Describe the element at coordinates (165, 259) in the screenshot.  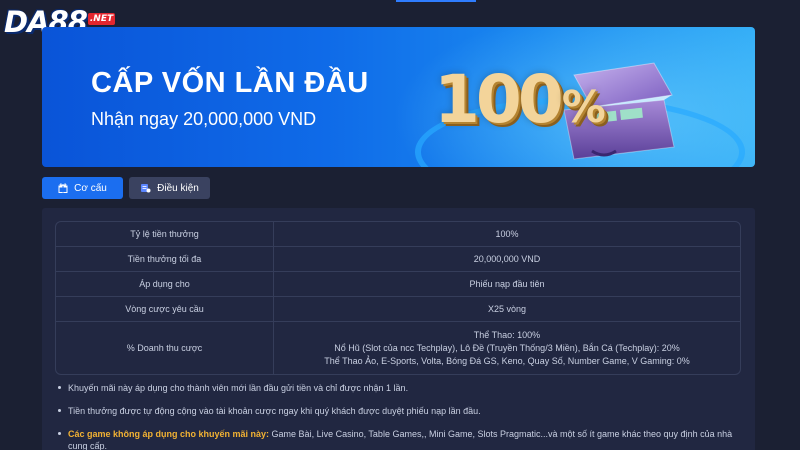
I see `row-label: Tiền thưởng tối đa` at that location.